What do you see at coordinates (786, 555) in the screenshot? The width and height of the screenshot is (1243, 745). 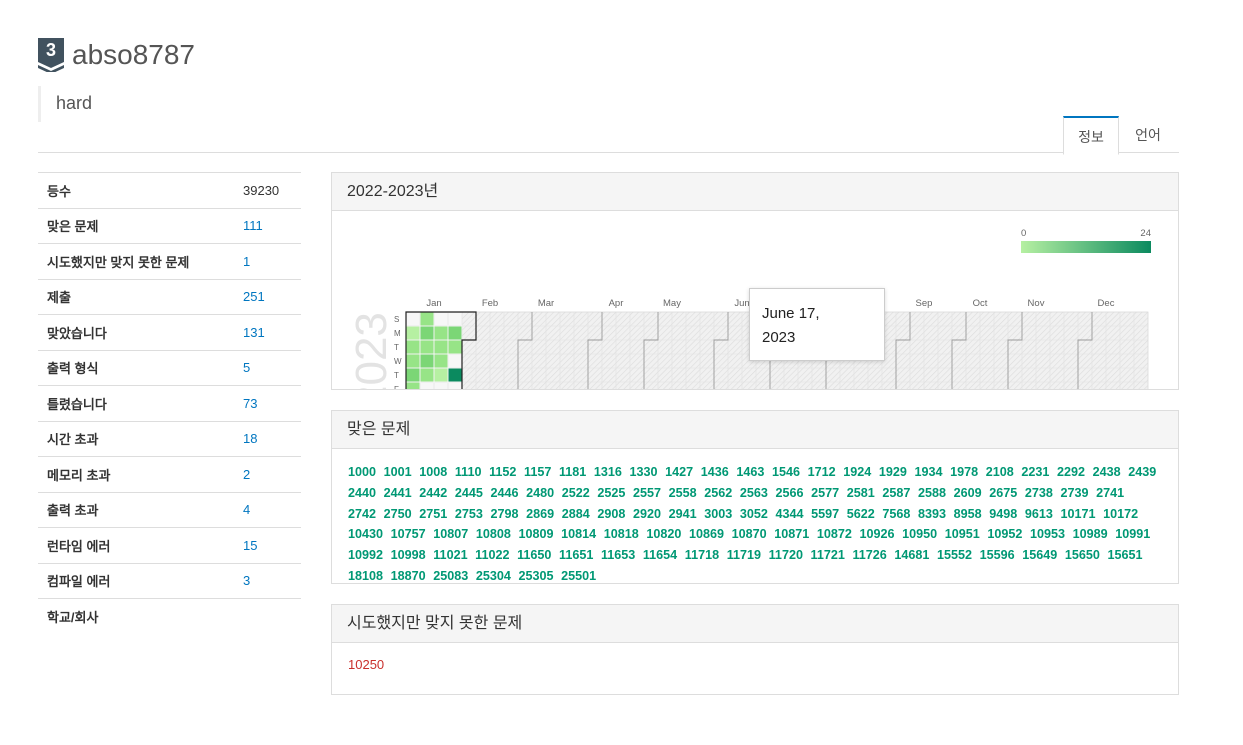 I see `solved-problem-link: 11720` at bounding box center [786, 555].